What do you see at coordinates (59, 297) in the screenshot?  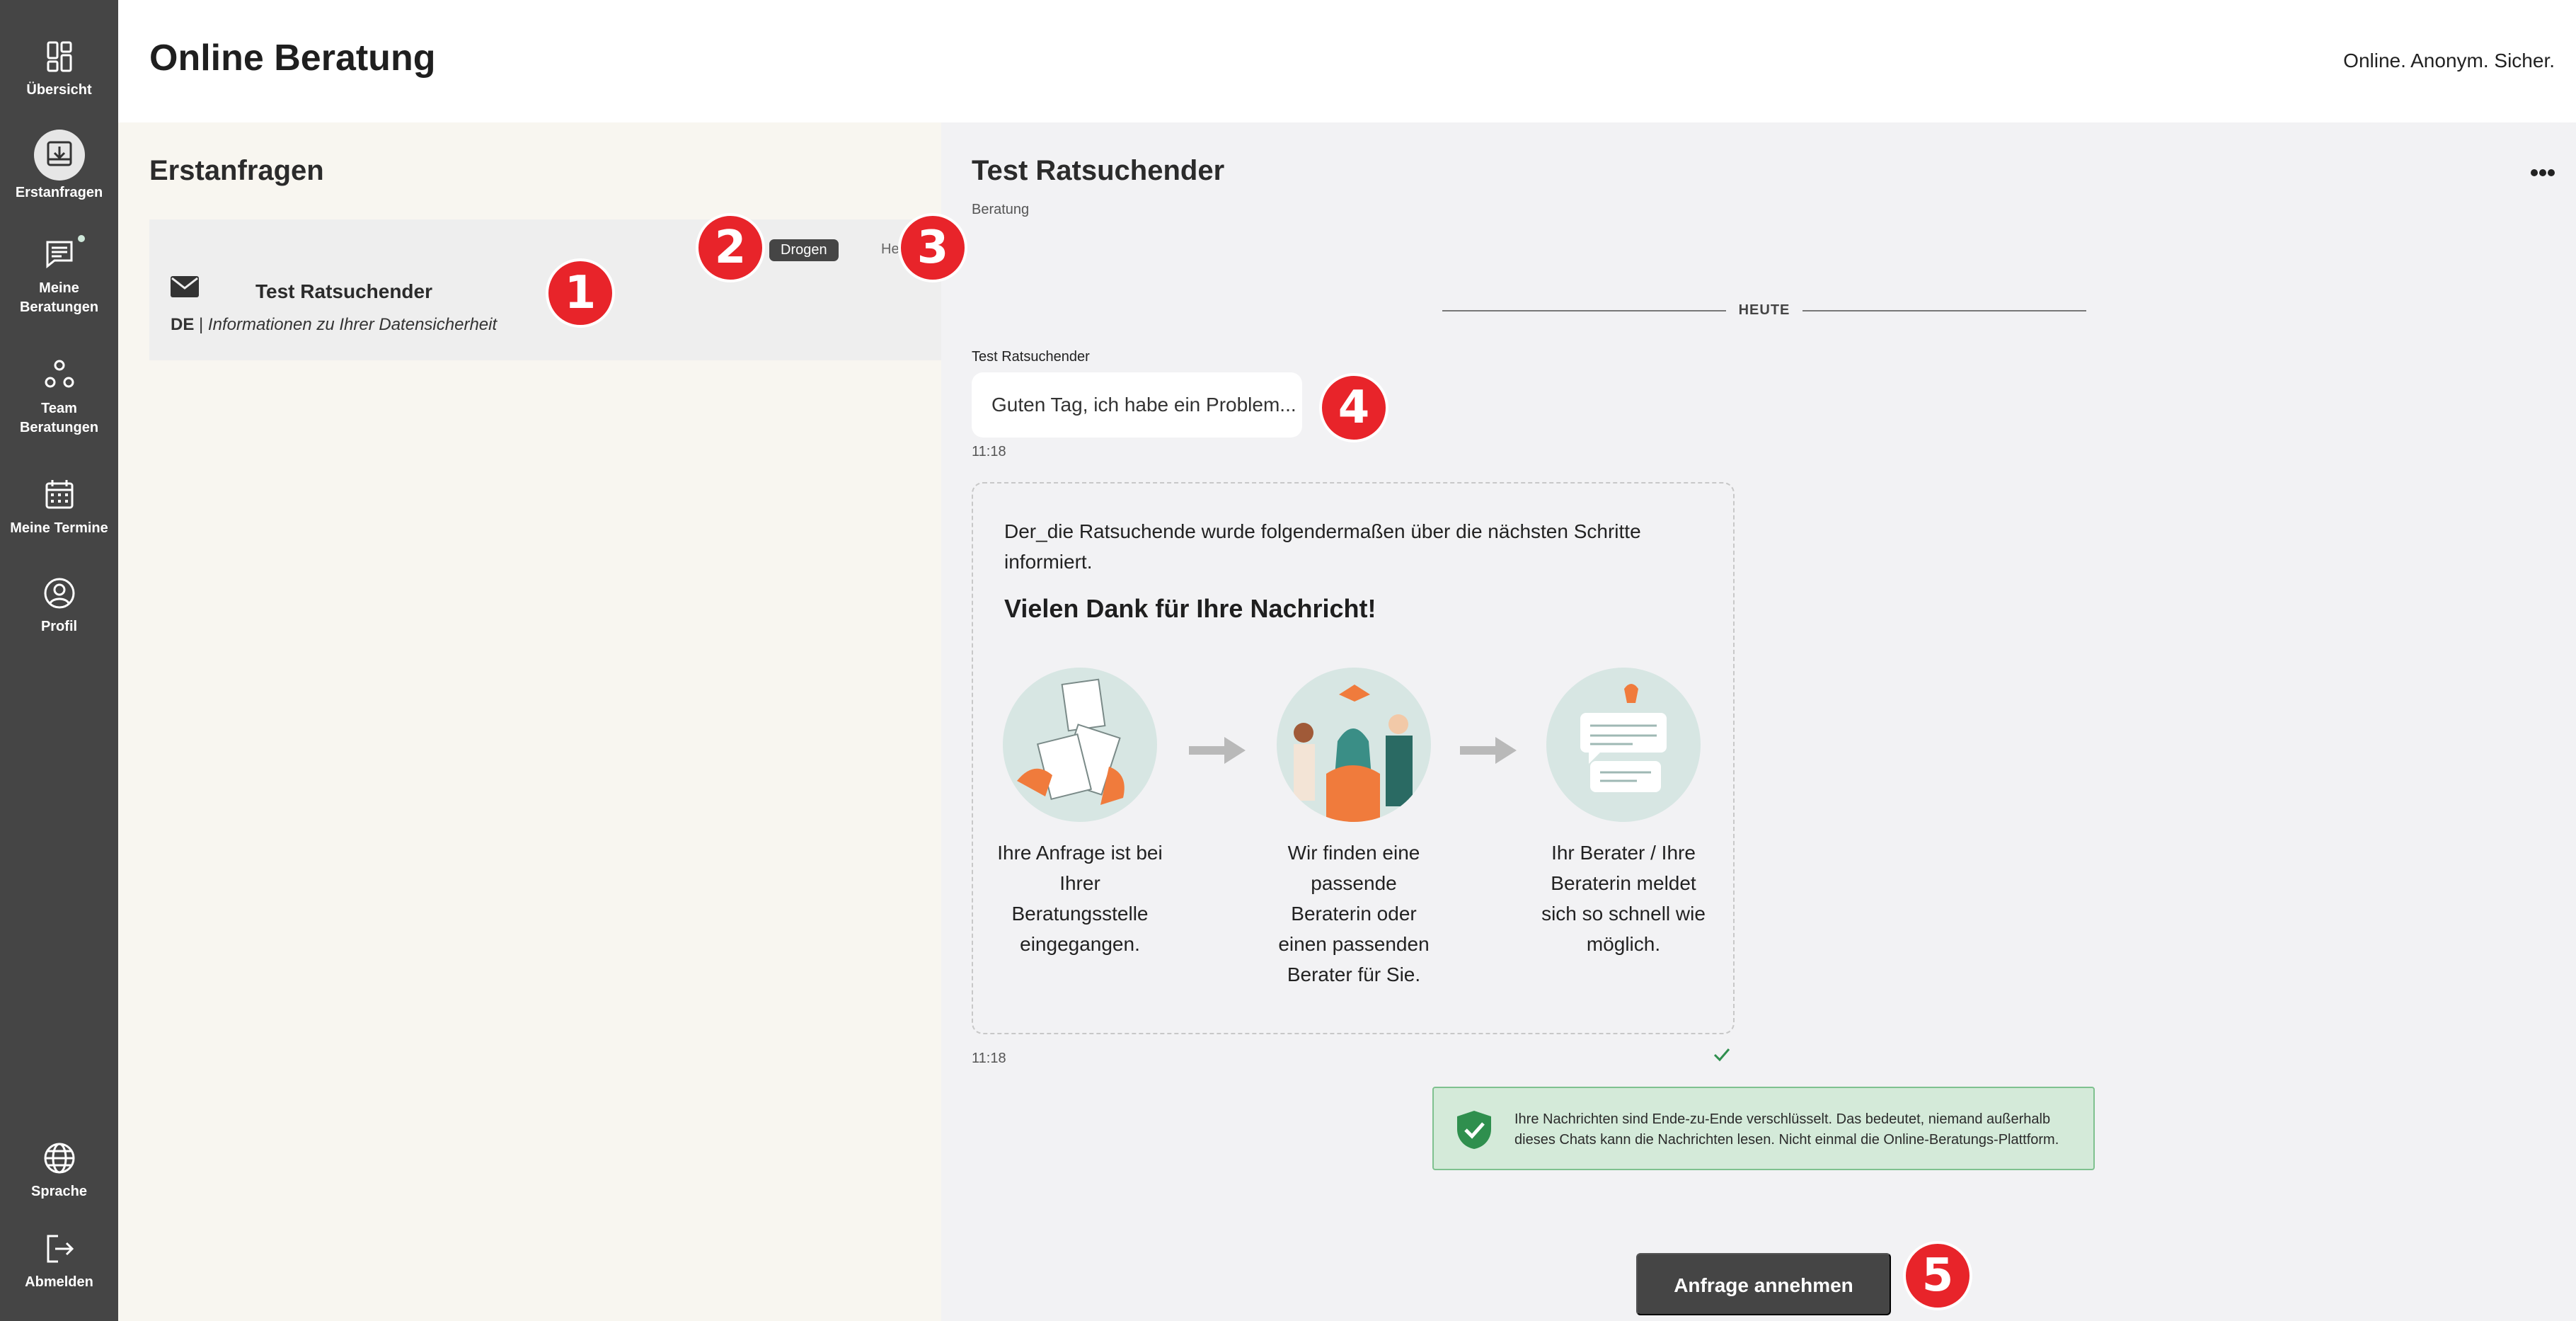 I see `nav-label: Meine Beratungen` at bounding box center [59, 297].